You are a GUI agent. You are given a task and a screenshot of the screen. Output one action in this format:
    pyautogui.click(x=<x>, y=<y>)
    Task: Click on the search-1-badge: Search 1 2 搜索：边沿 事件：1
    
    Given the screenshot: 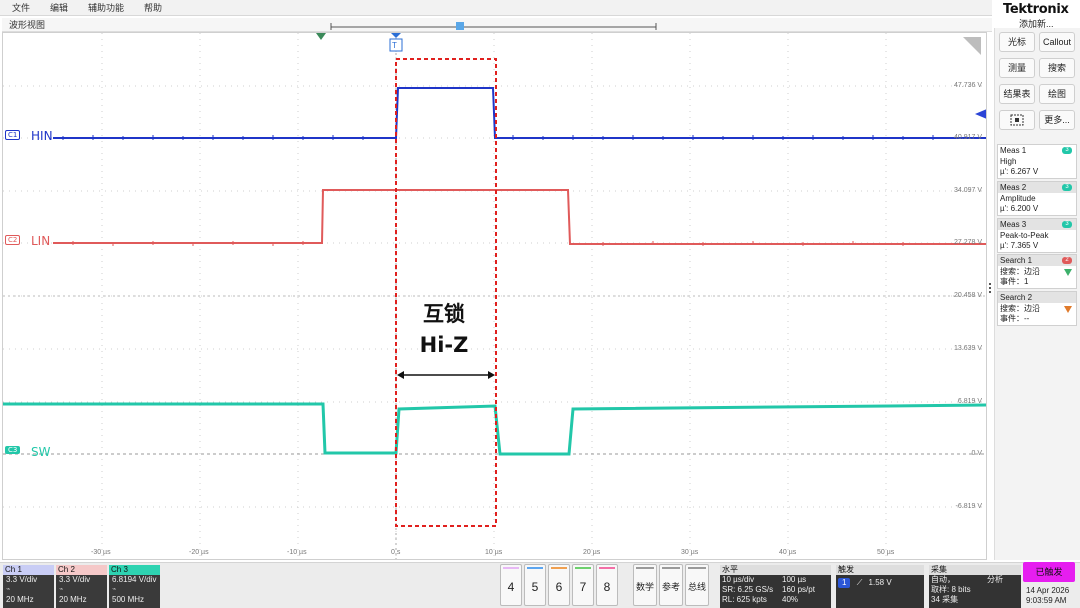 What is the action you would take?
    pyautogui.click(x=1037, y=271)
    